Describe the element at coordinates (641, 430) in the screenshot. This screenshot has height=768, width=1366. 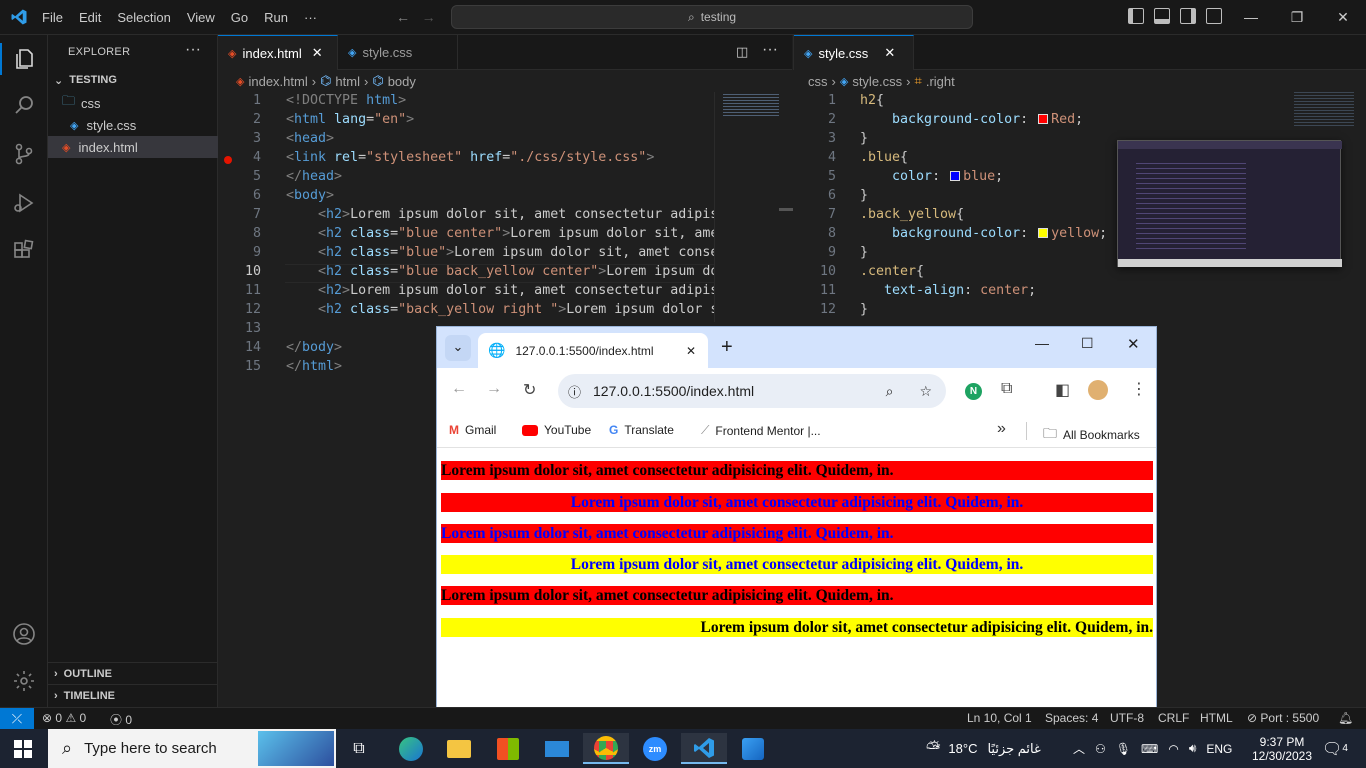
I see `bookmark-translate: G Translate` at that location.